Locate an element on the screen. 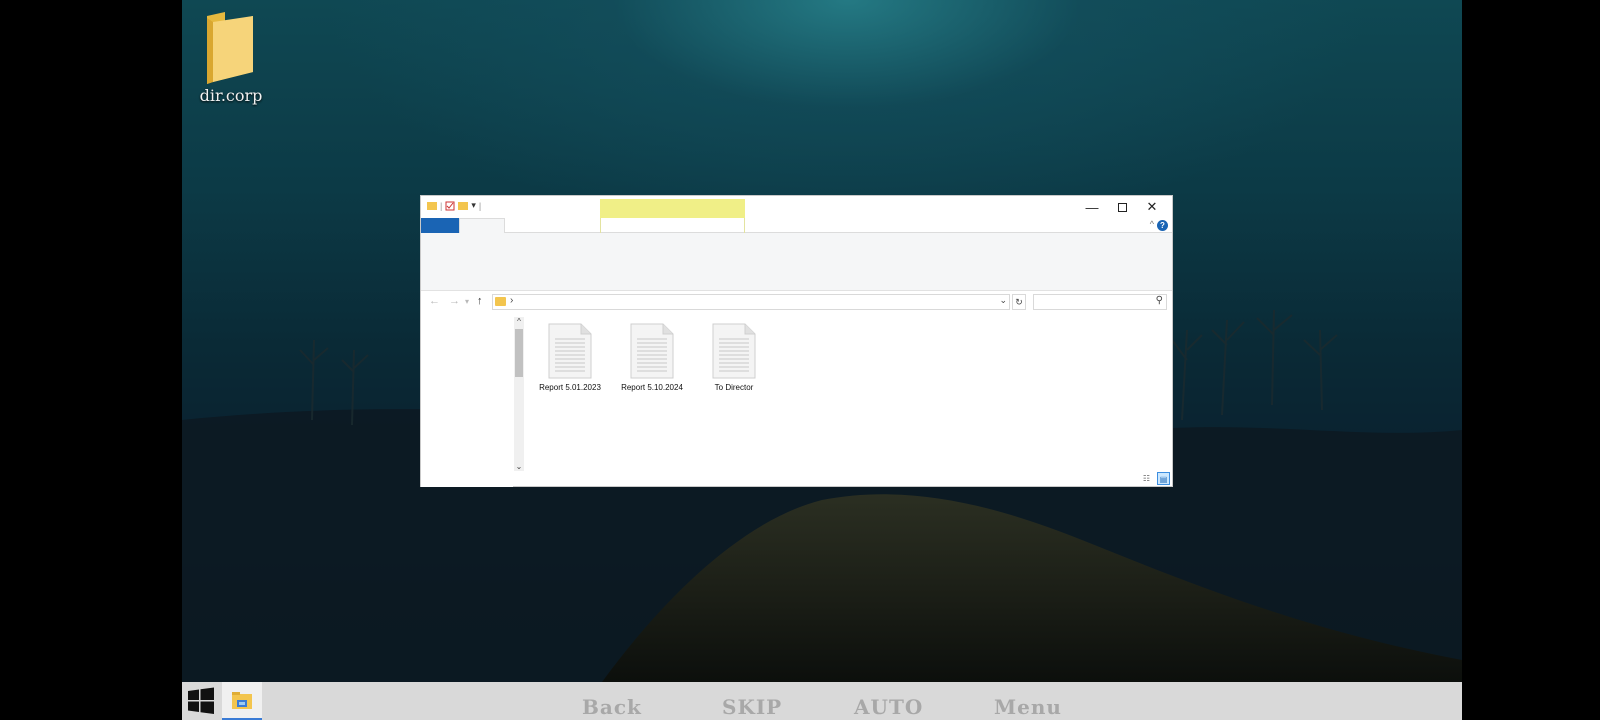 The image size is (1600, 720). refresh-button: ↻ is located at coordinates (1019, 302).